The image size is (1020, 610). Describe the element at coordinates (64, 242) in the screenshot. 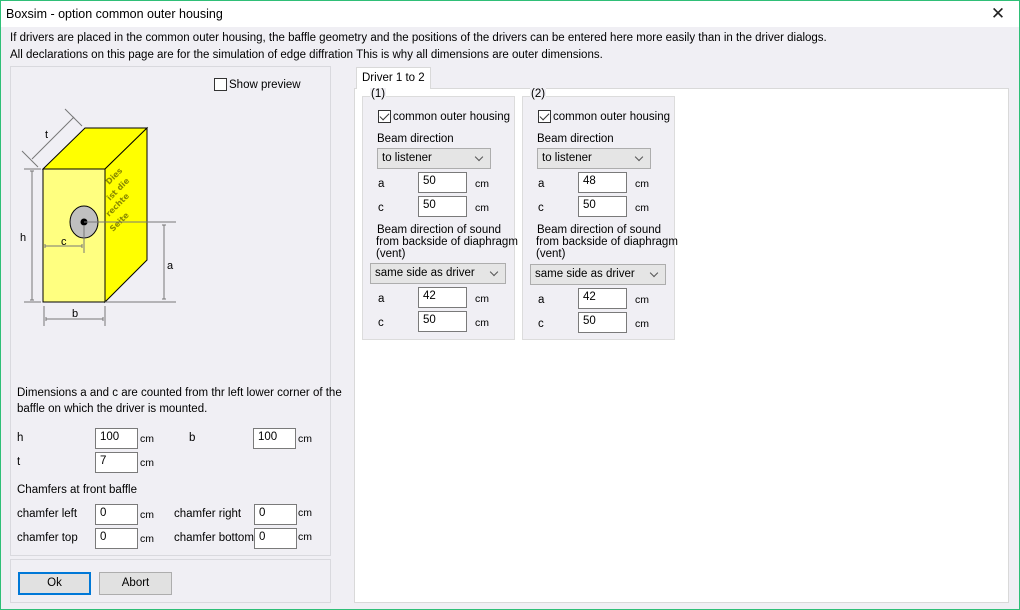

I see `c-label: c` at that location.